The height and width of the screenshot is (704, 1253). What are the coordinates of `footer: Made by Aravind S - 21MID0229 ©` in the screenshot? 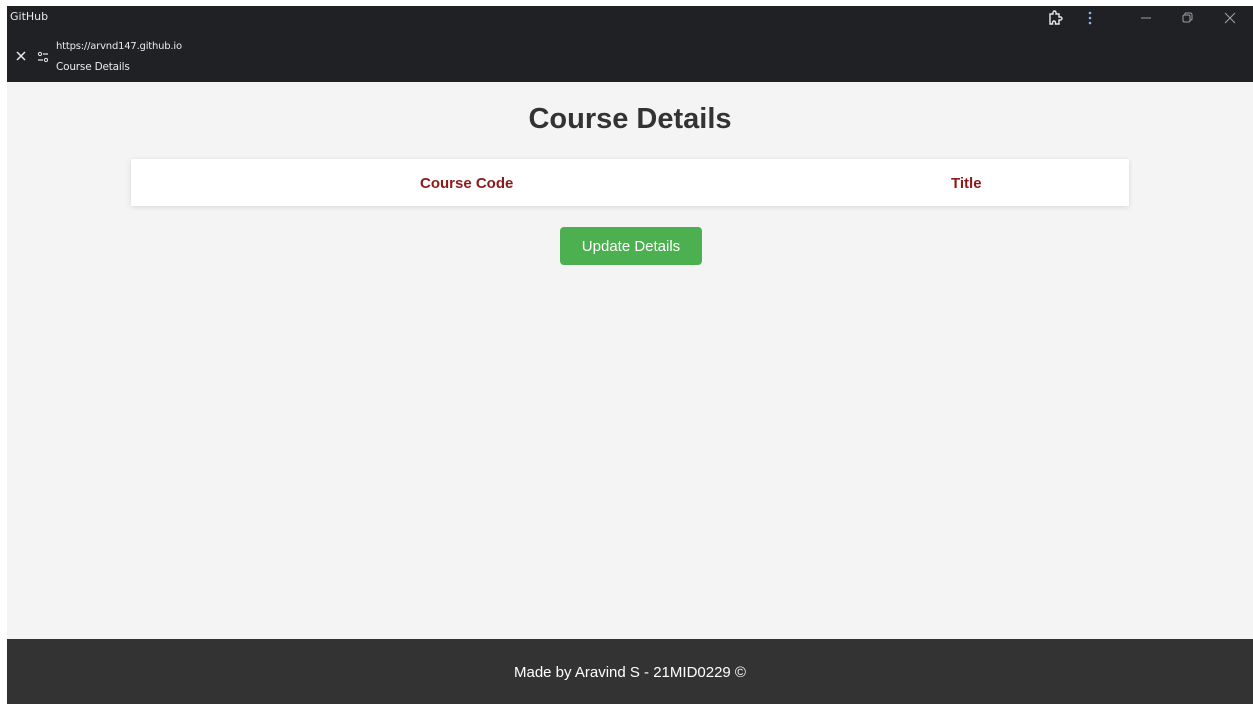 It's located at (630, 671).